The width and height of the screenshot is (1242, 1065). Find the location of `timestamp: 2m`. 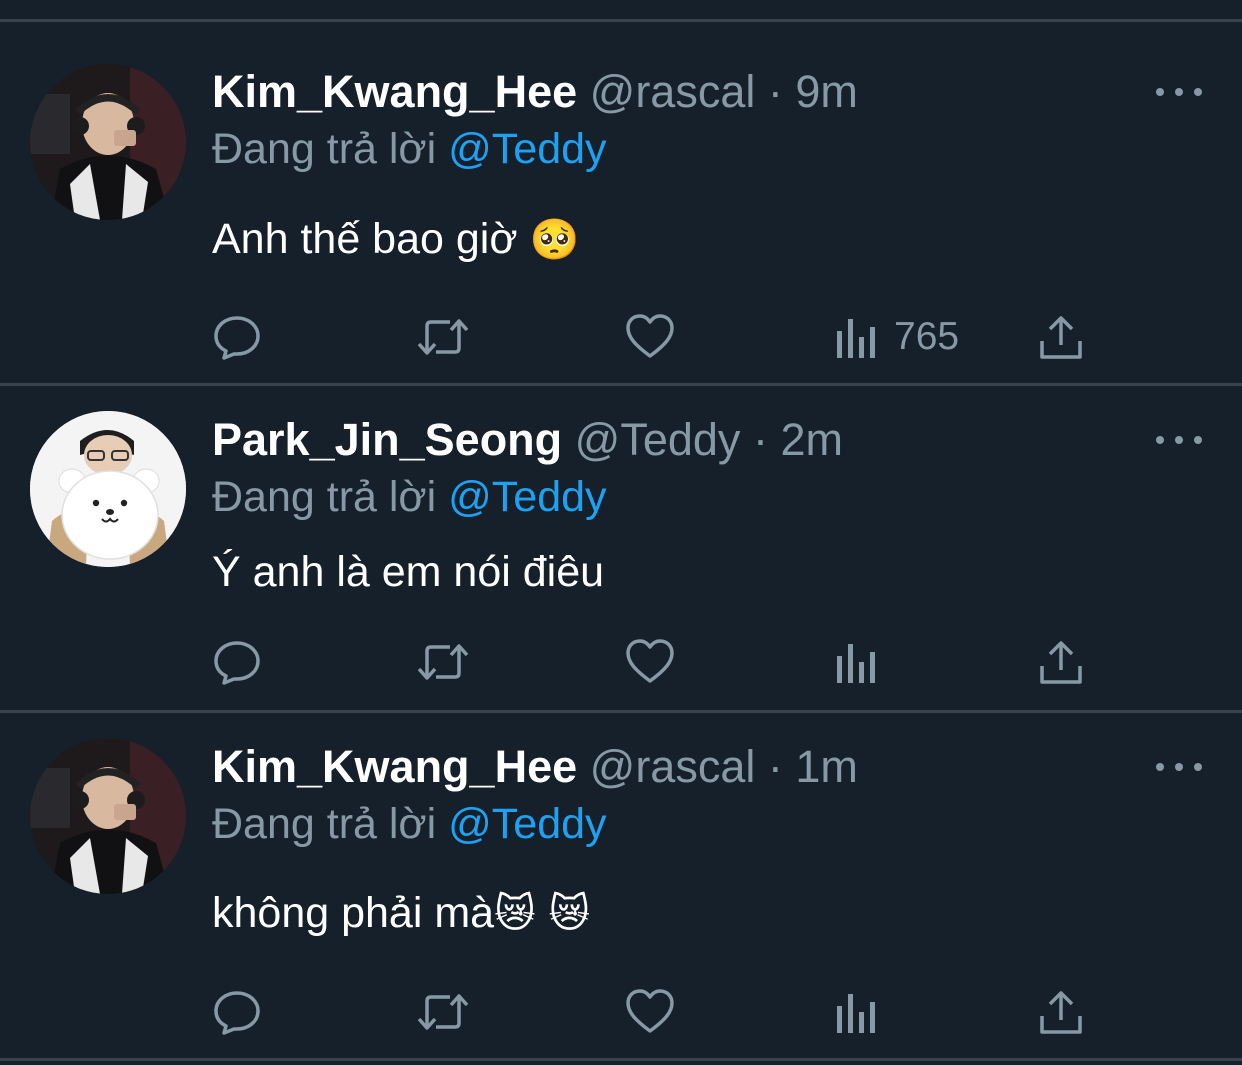

timestamp: 2m is located at coordinates (811, 439).